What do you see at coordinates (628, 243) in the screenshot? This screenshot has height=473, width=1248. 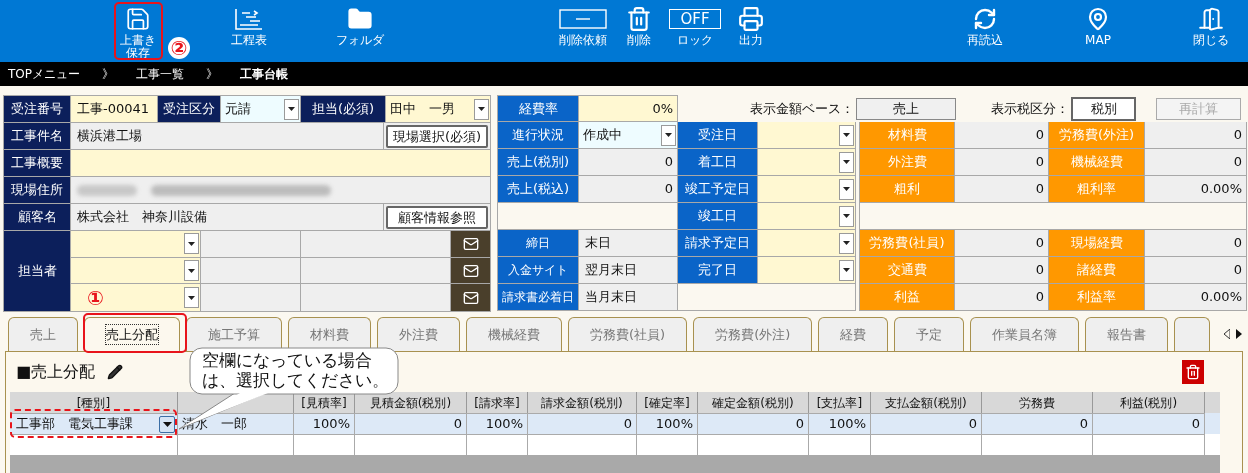 I see `field-value: 末日` at bounding box center [628, 243].